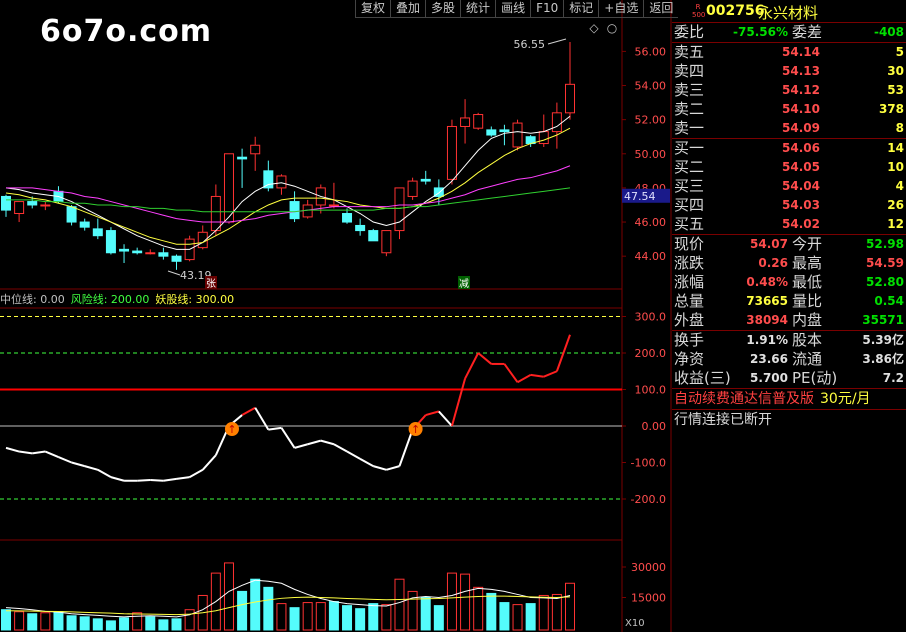 This screenshot has height=632, width=906. Describe the element at coordinates (547, 9) in the screenshot. I see `toolbar-button-5: F10` at that location.